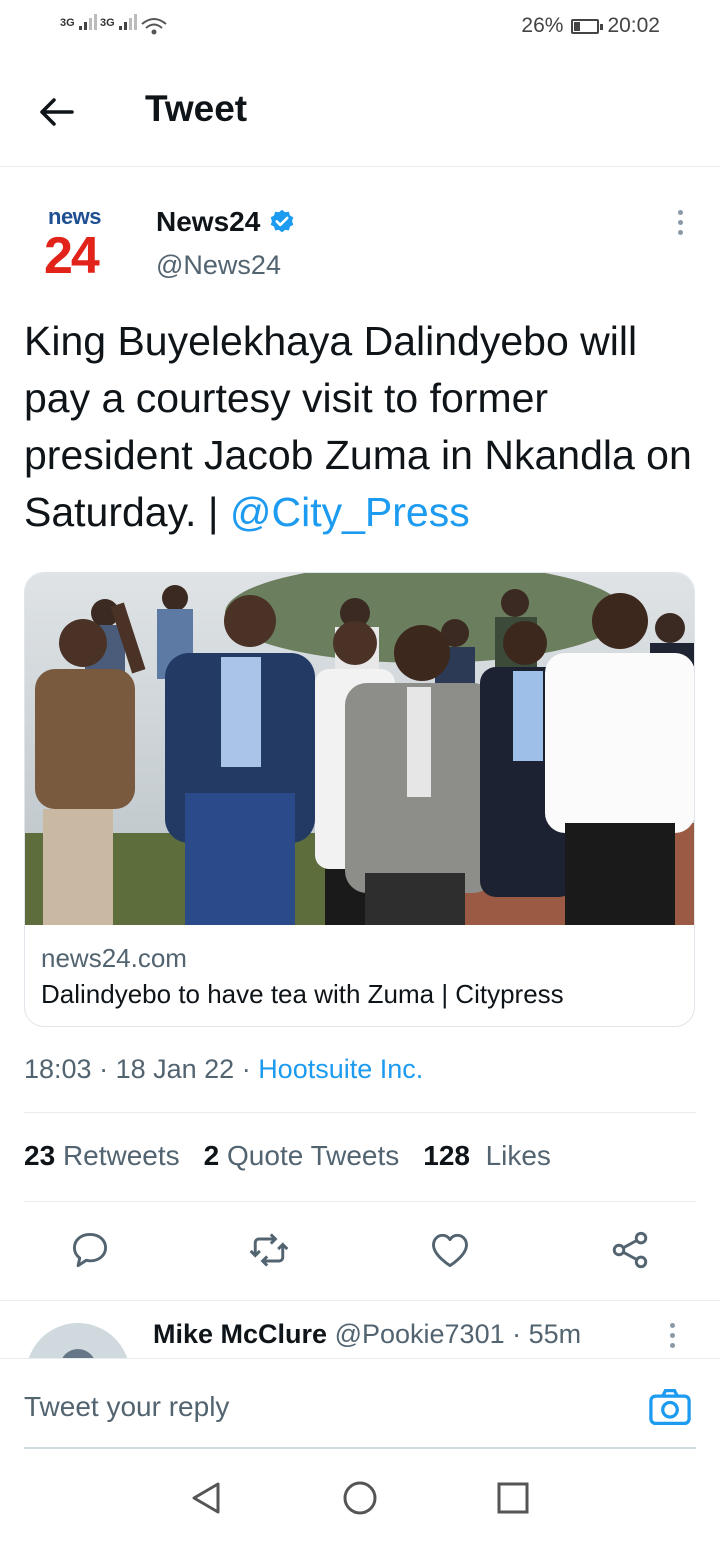 The height and width of the screenshot is (1541, 720). I want to click on reply-icon, so click(90, 1250).